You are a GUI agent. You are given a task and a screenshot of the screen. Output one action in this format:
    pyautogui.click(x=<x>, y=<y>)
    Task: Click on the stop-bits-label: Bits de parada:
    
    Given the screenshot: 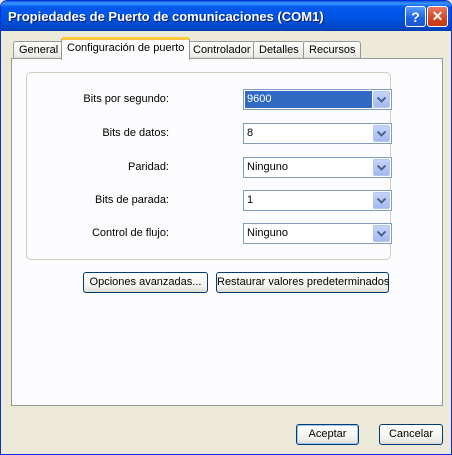 What is the action you would take?
    pyautogui.click(x=132, y=200)
    